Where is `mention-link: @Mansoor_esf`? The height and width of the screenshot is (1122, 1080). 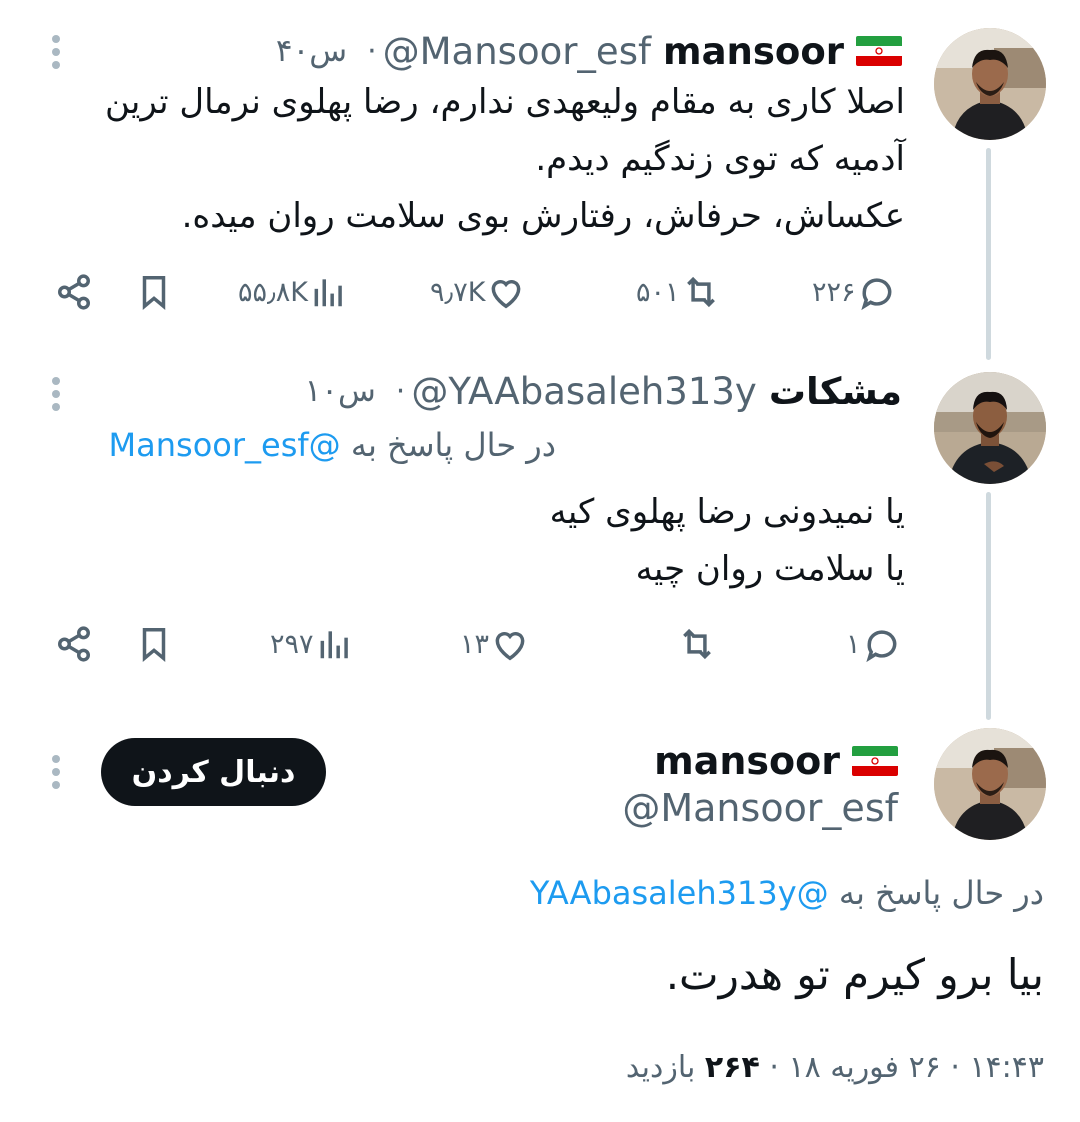
mention-link: @Mansoor_esf is located at coordinates (225, 445).